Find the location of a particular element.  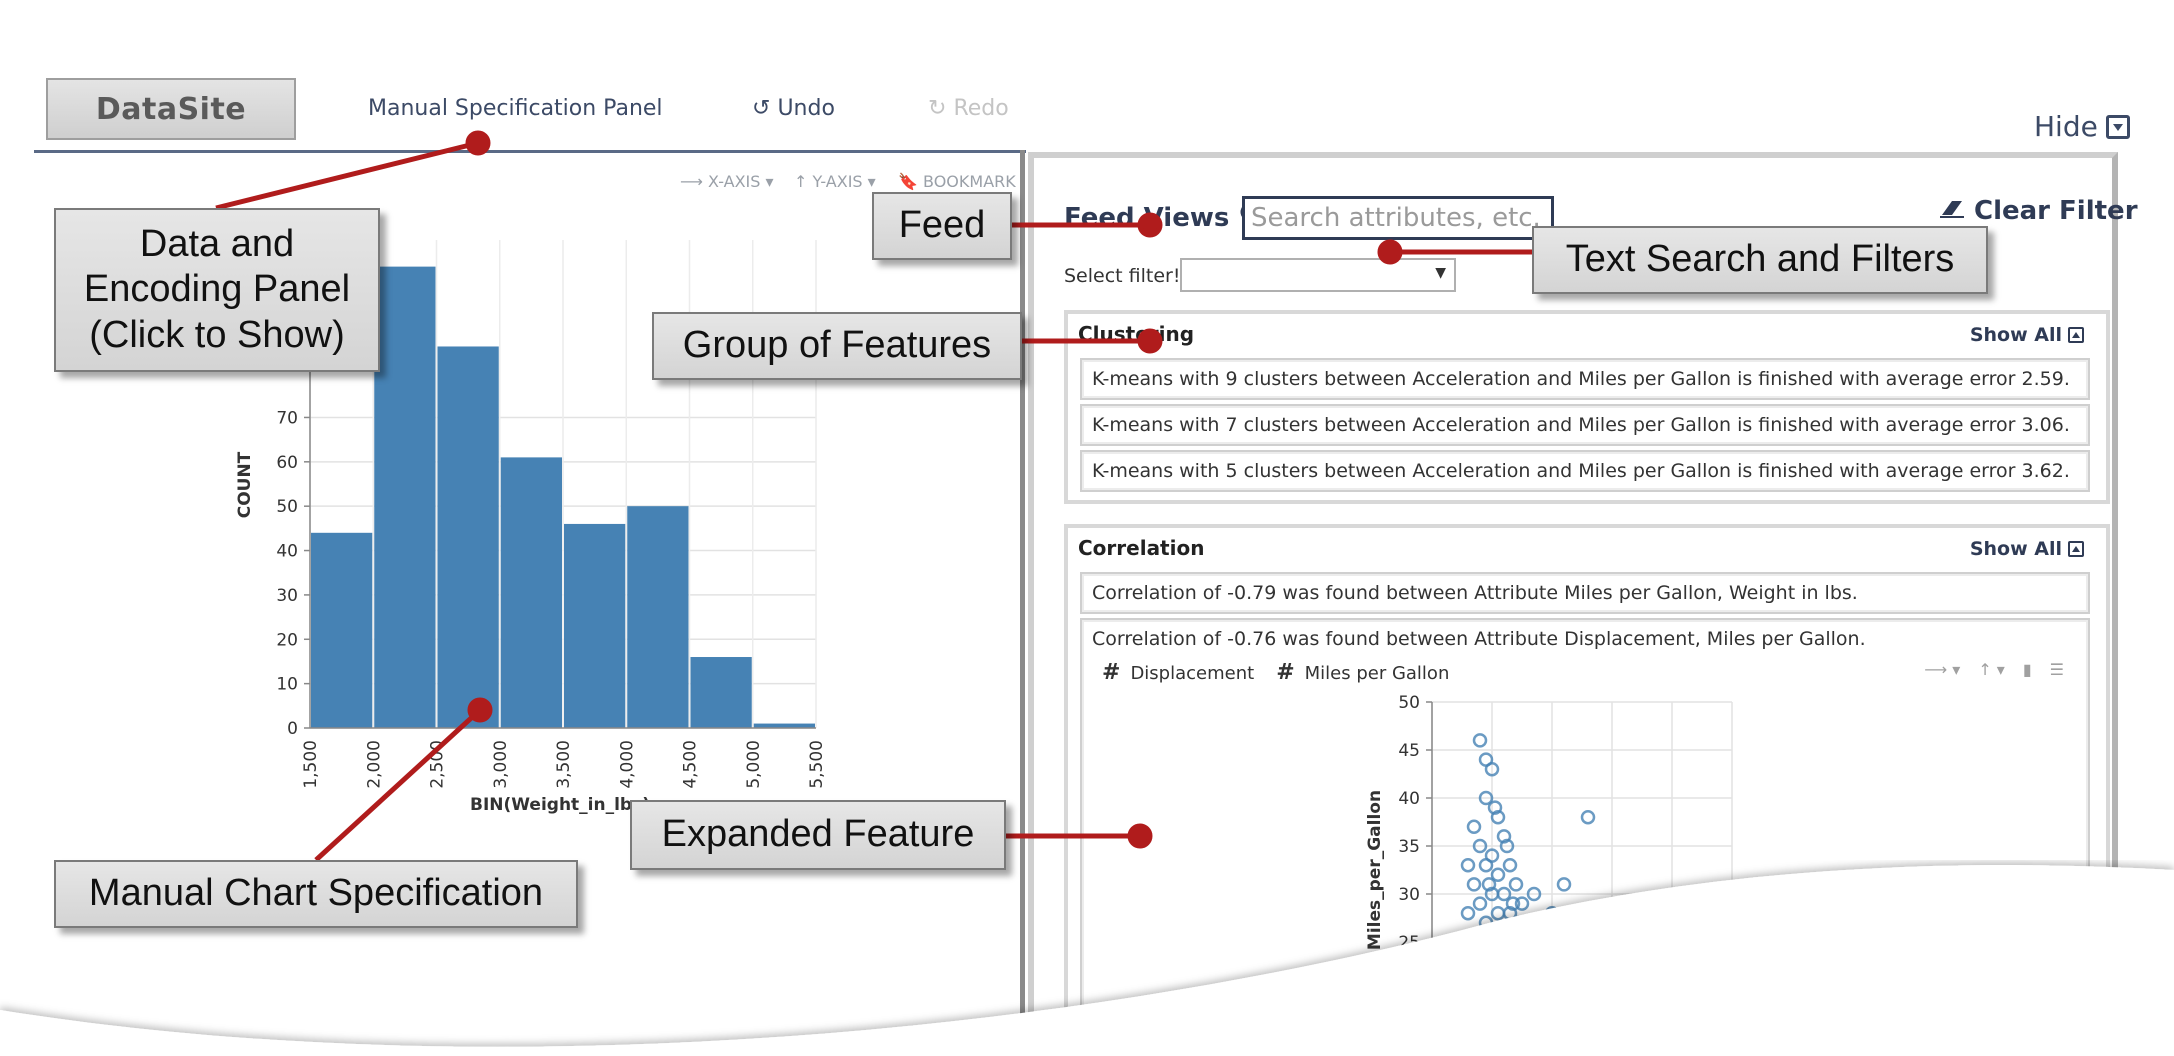

histogram-x-tick-label: 3,500 is located at coordinates (564, 764).